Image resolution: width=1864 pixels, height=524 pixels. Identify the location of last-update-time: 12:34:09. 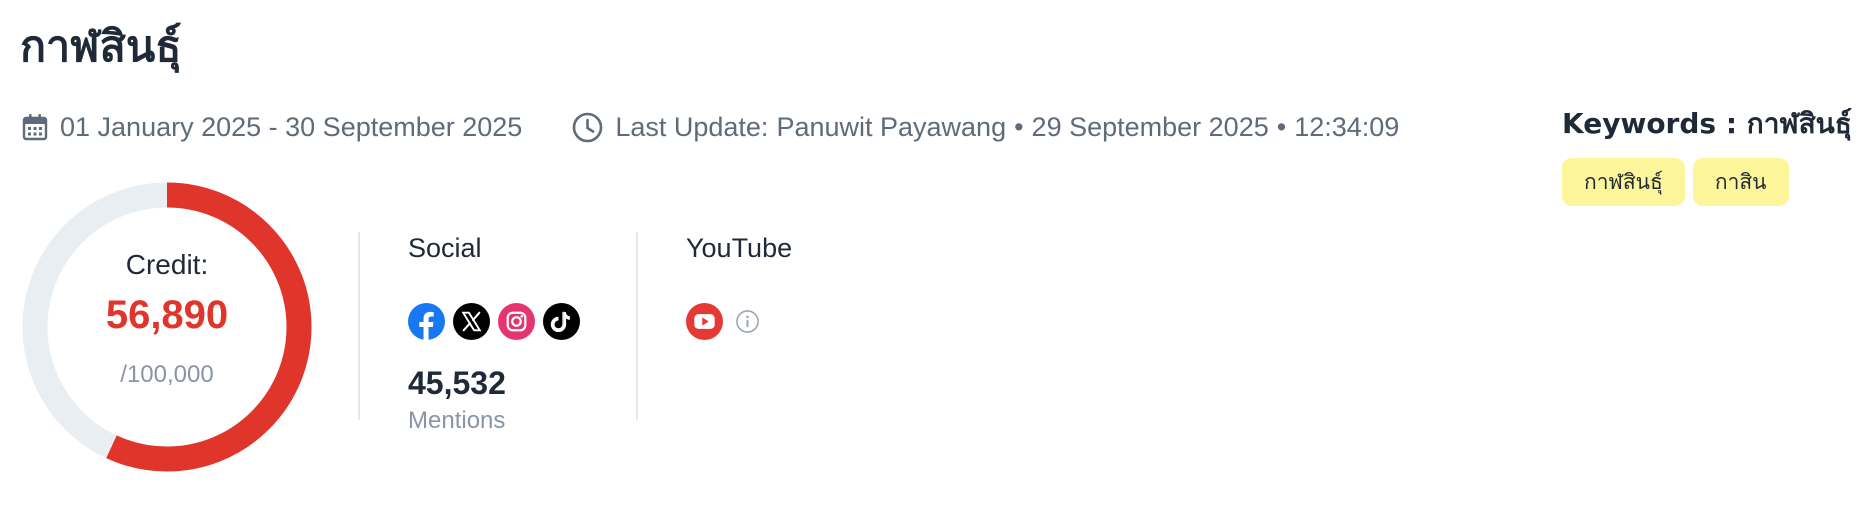
(1347, 126).